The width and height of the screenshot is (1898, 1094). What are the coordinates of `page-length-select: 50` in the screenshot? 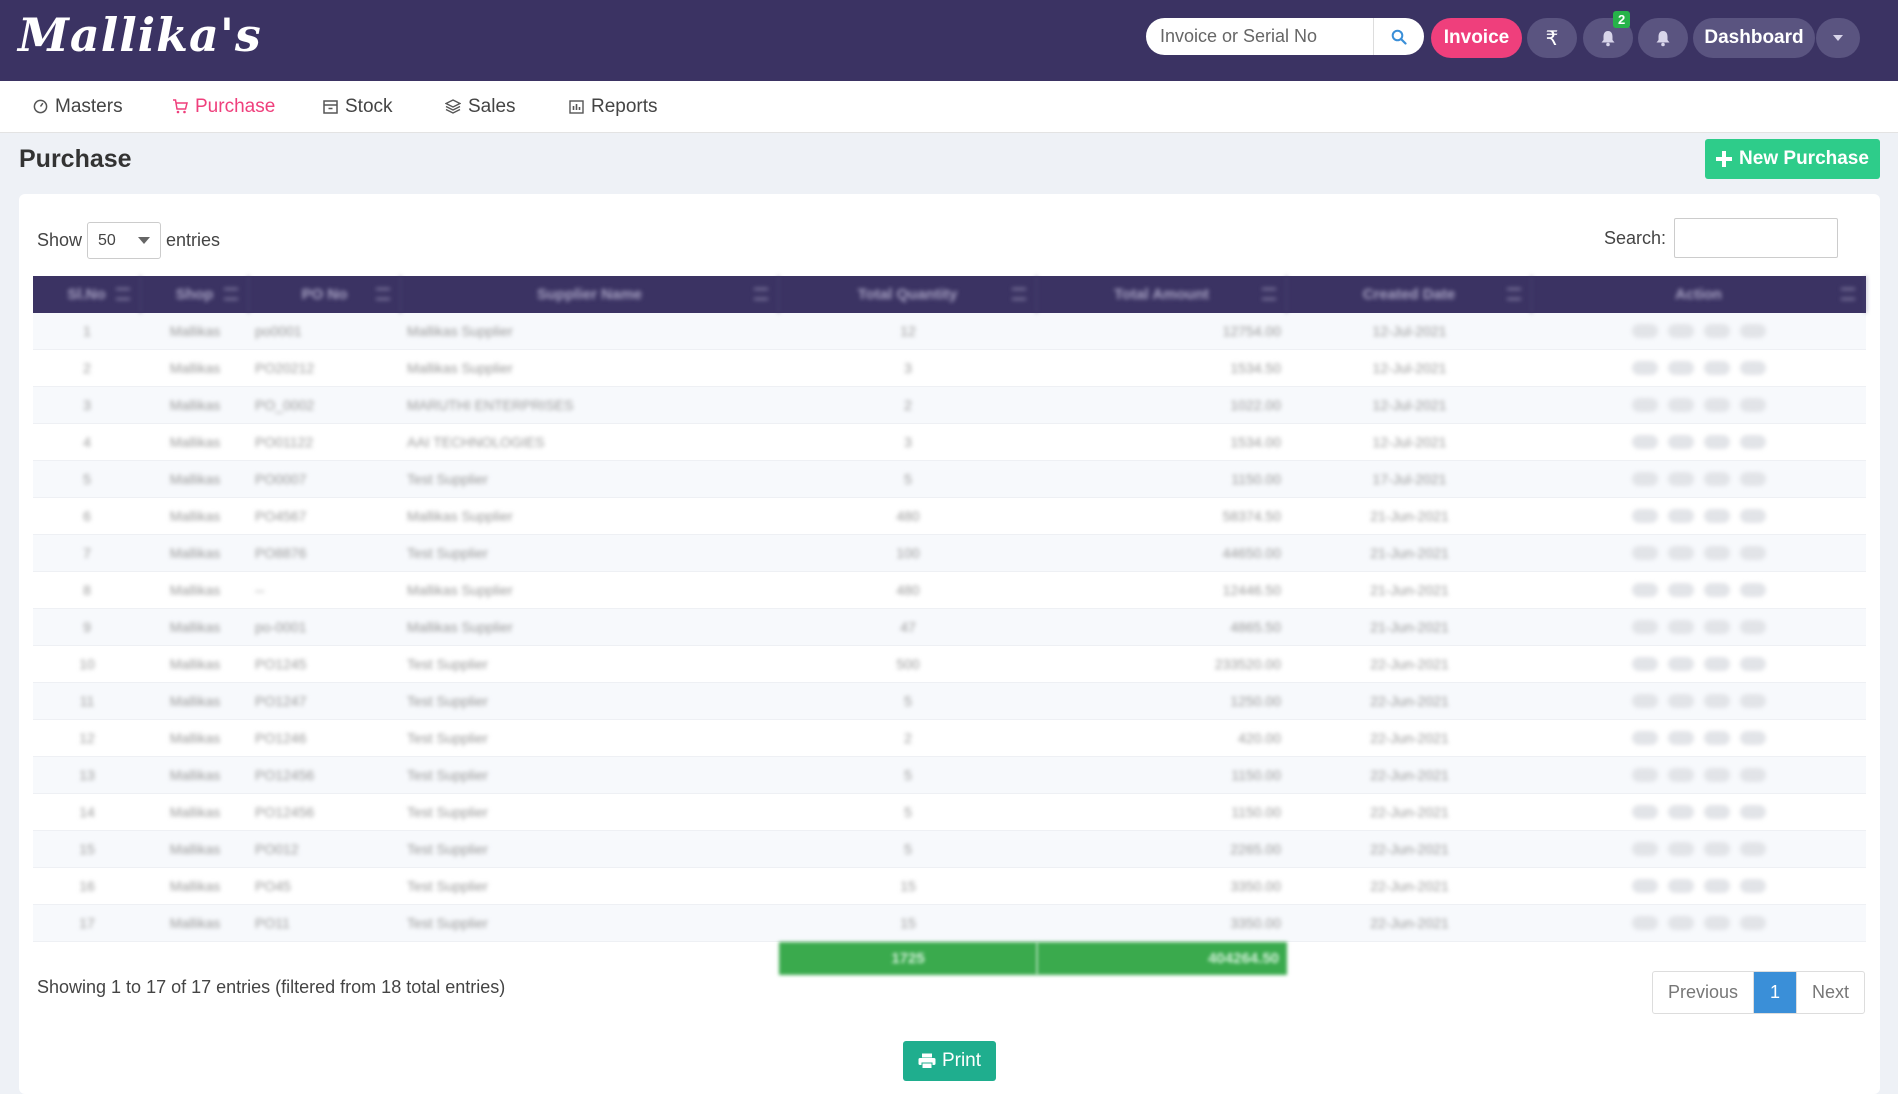 It's located at (124, 240).